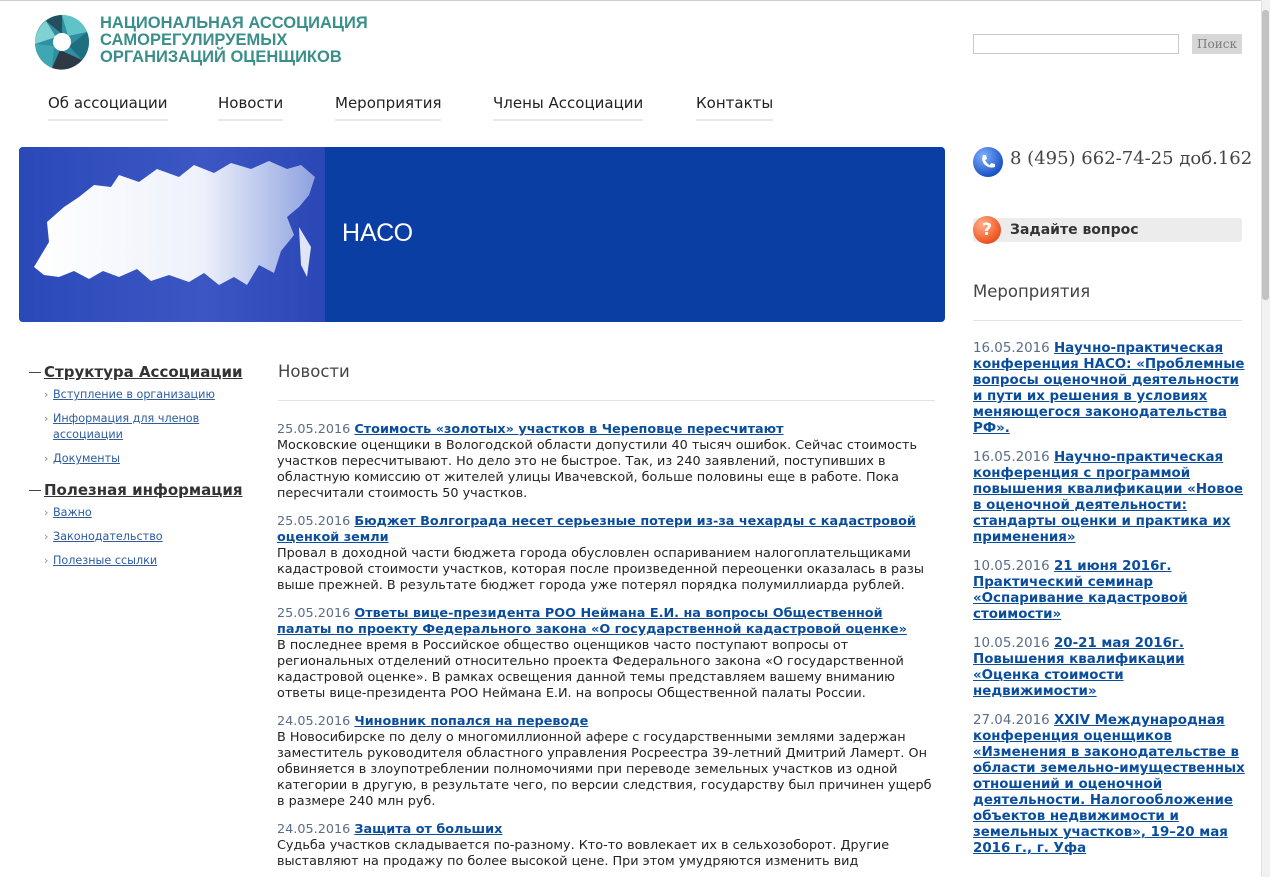 Image resolution: width=1270 pixels, height=882 pixels. I want to click on sidebar-group-header: Структура Ассоциации, so click(149, 372).